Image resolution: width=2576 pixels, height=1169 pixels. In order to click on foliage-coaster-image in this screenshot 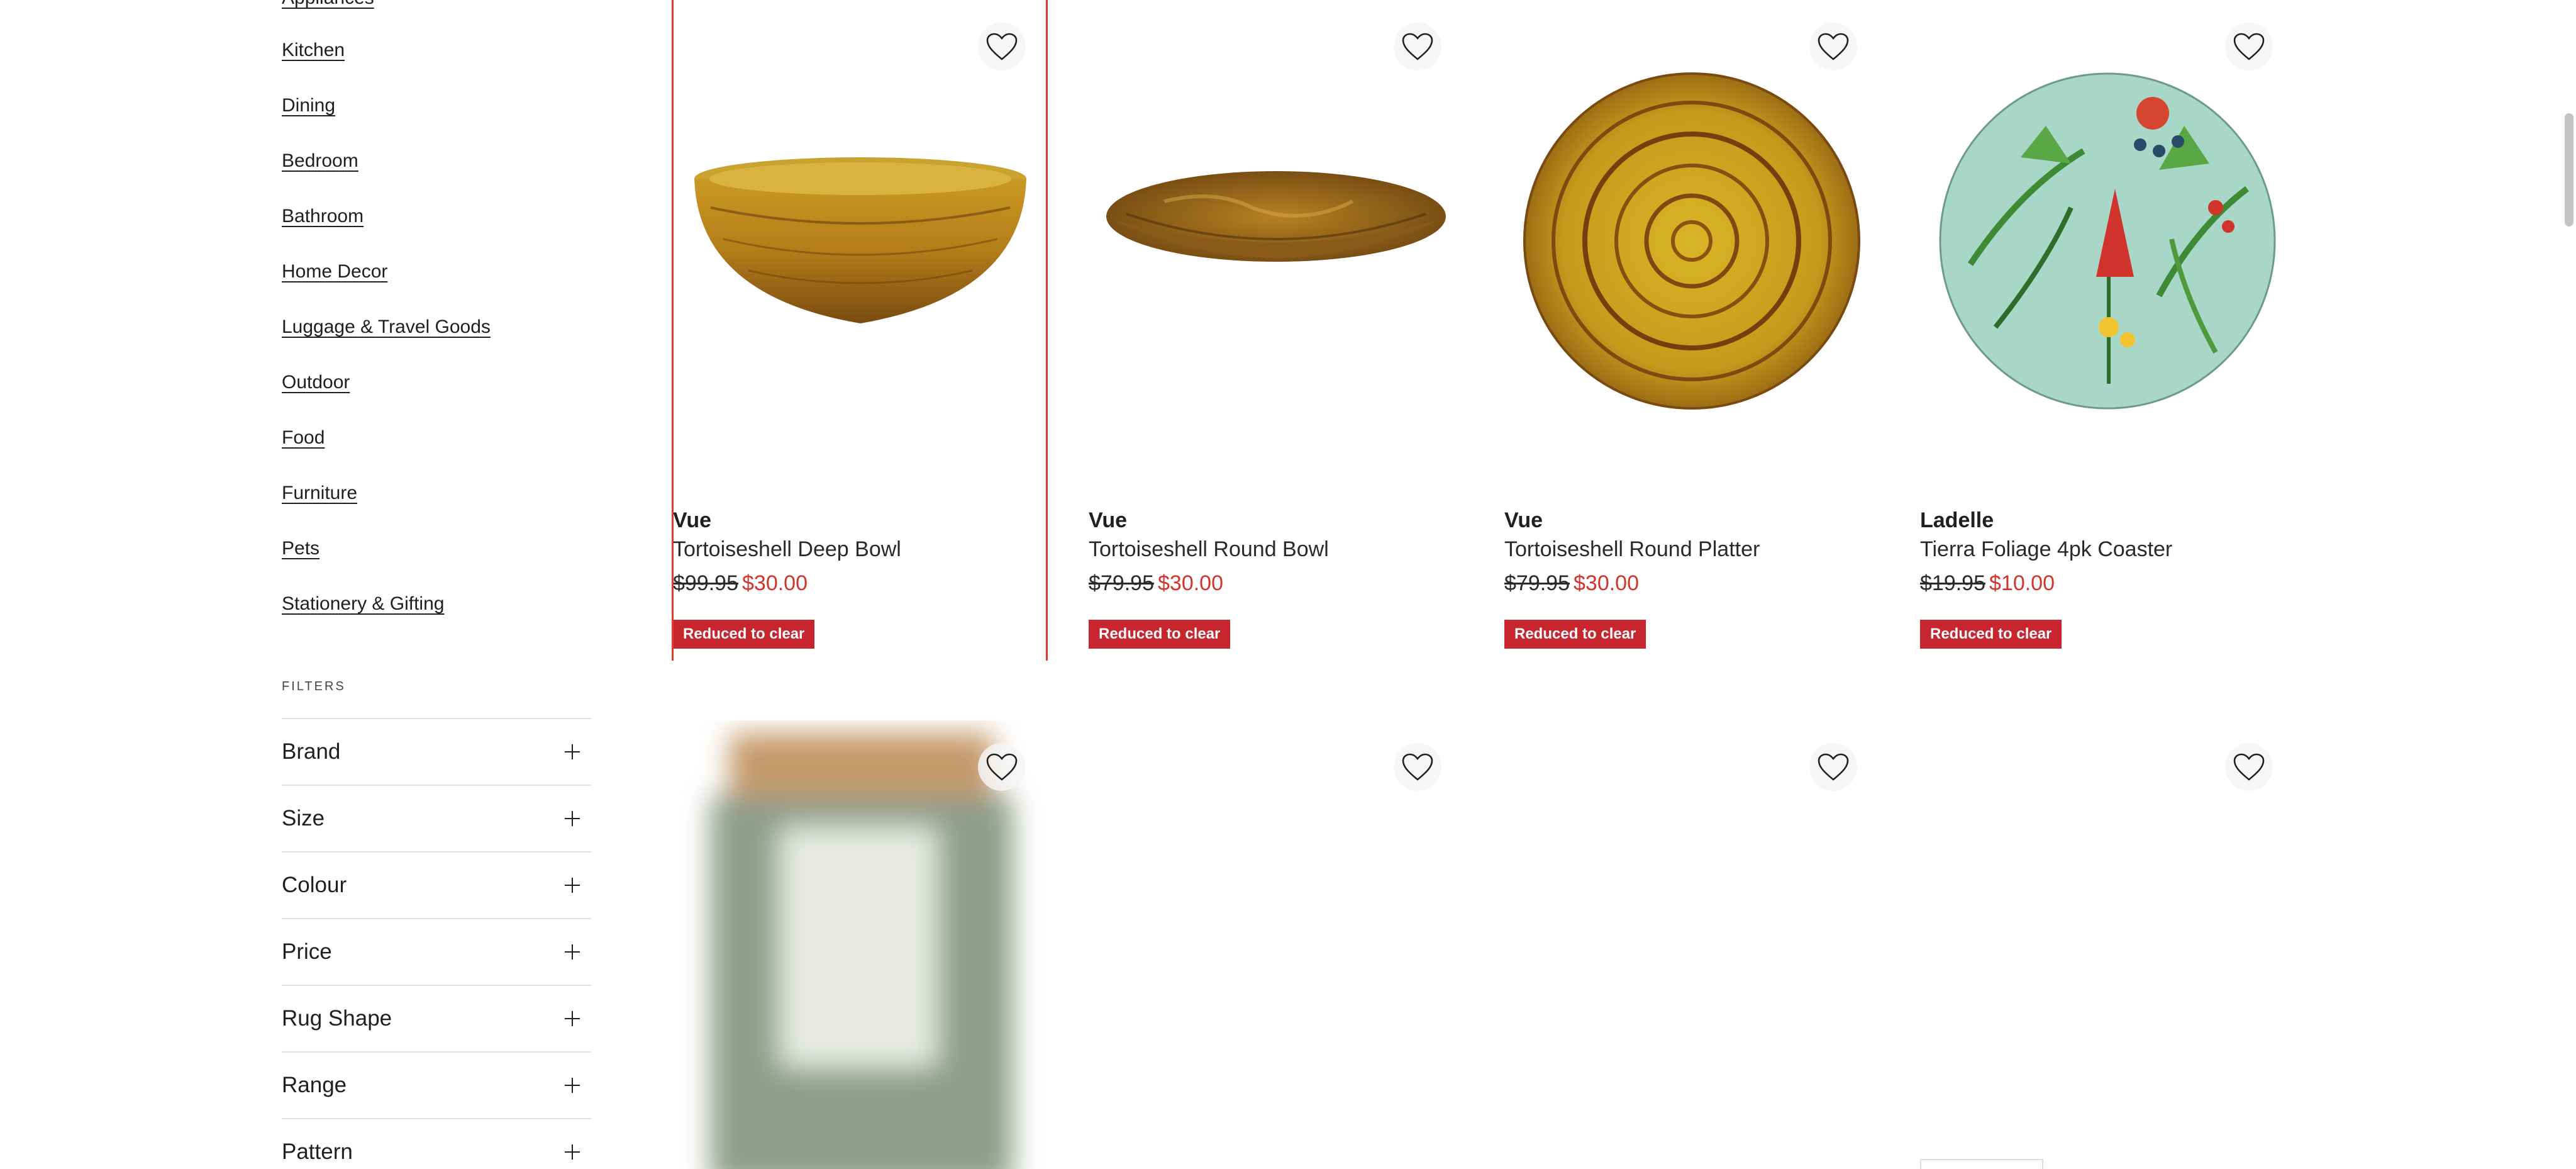, I will do `click(2107, 241)`.